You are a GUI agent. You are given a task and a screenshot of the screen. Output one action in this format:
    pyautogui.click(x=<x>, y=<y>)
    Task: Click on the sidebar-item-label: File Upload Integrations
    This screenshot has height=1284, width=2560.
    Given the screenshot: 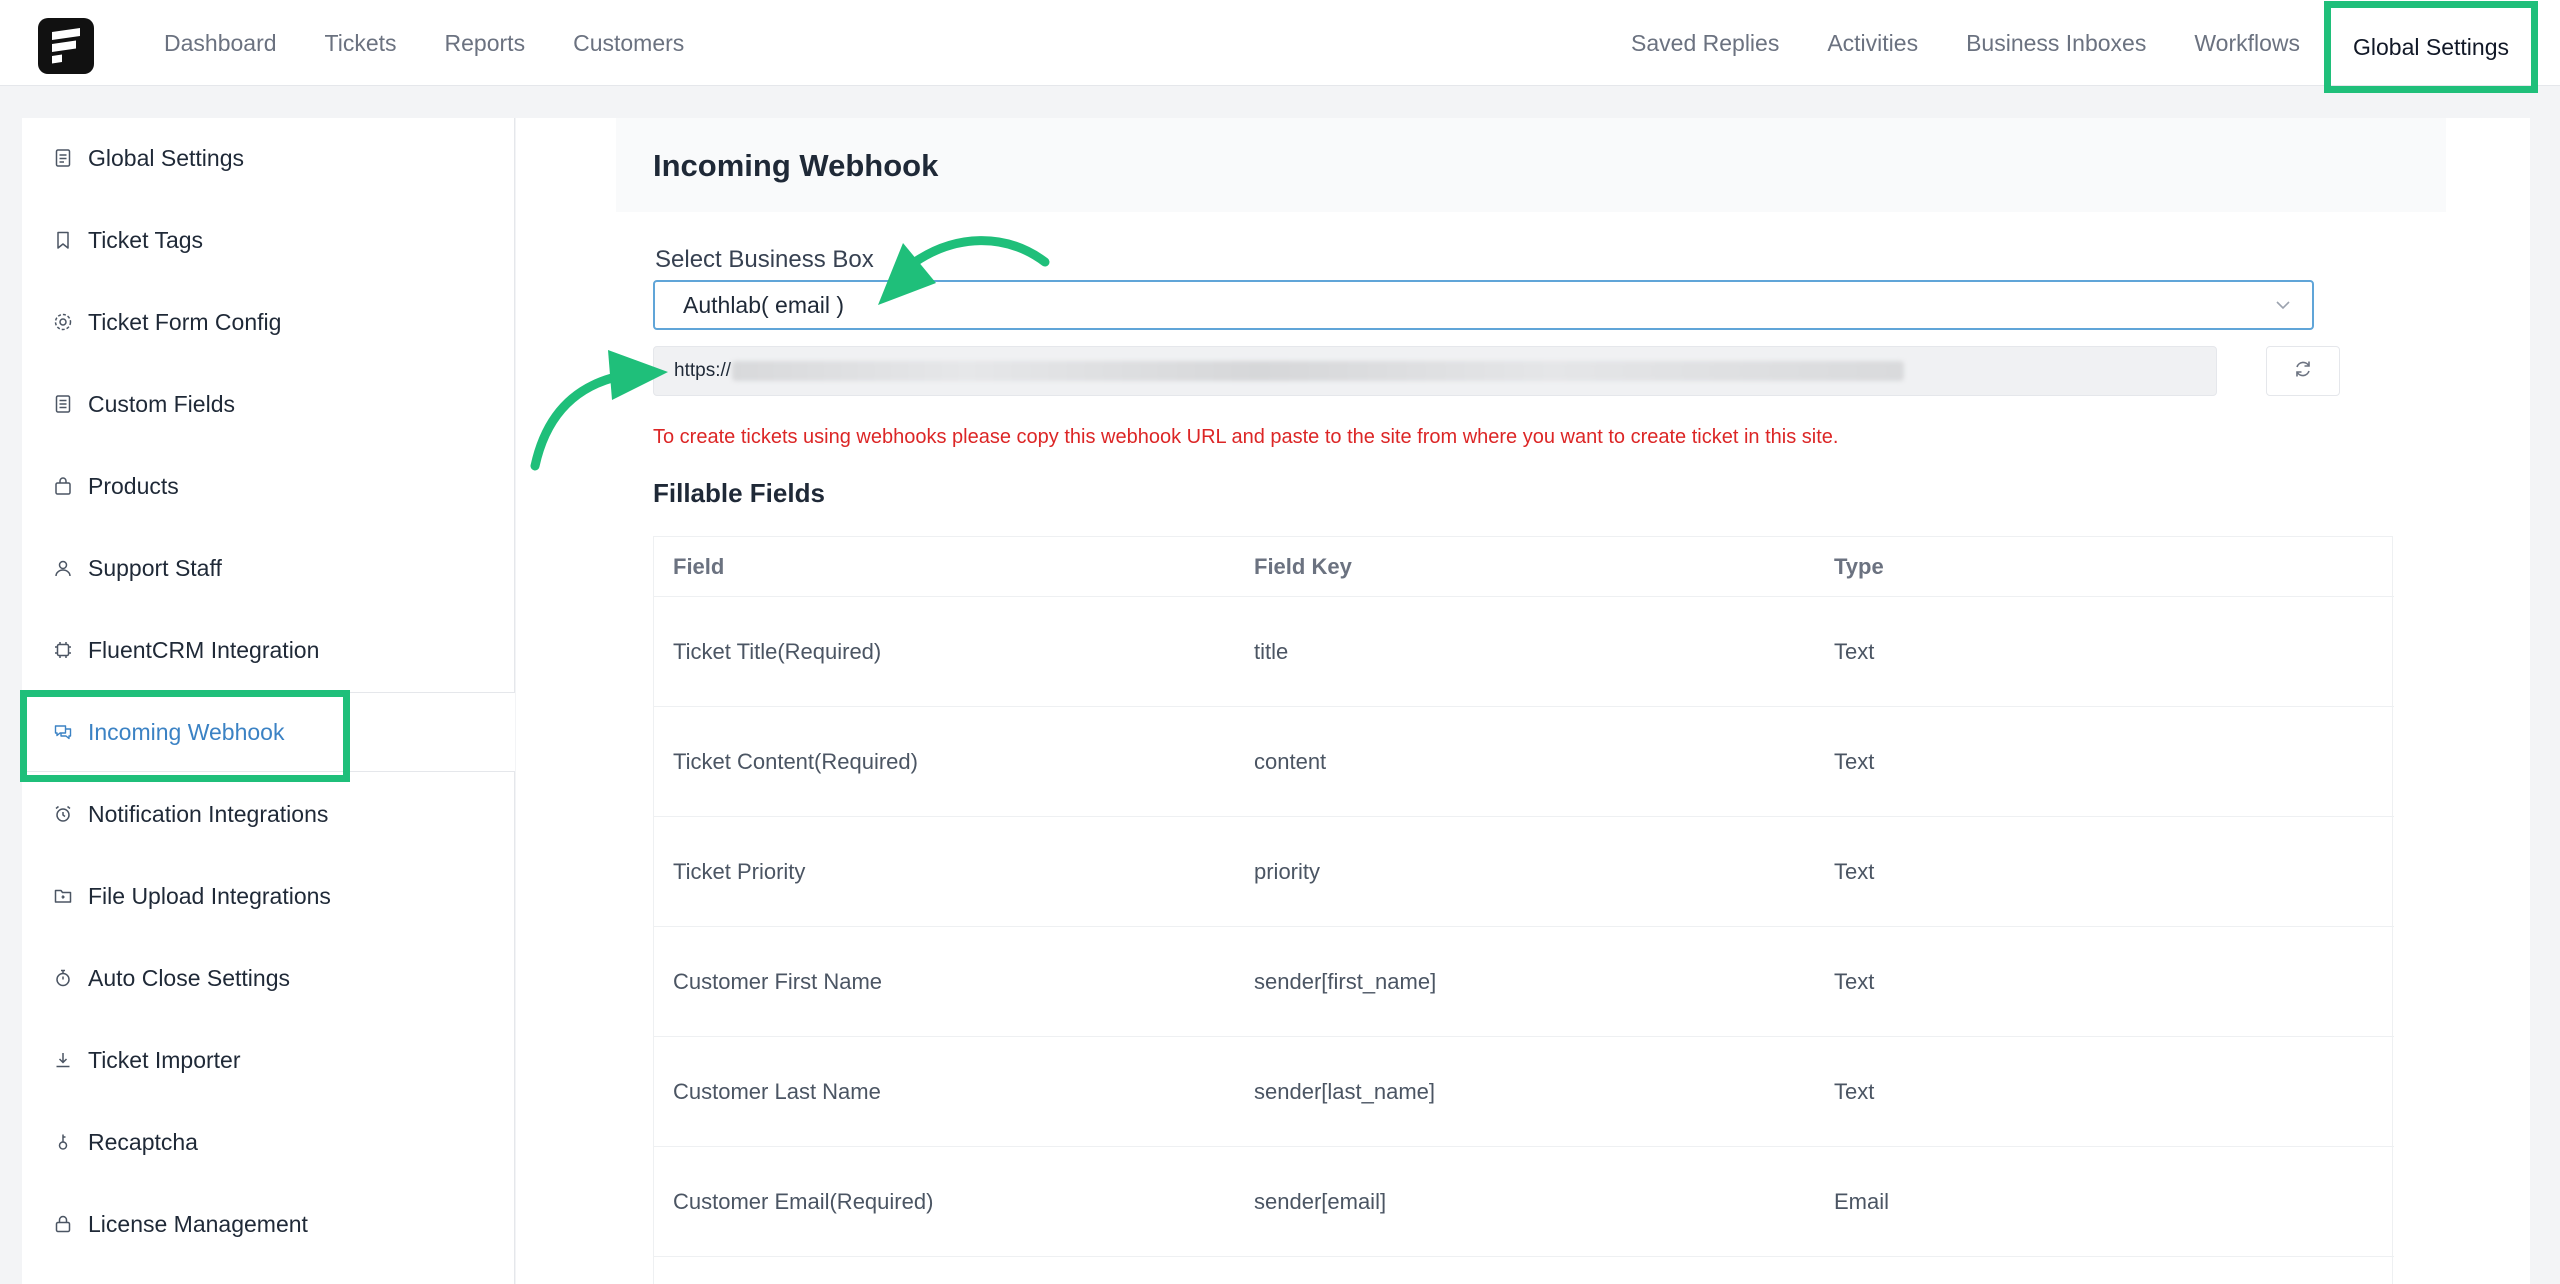 What is the action you would take?
    pyautogui.click(x=209, y=895)
    